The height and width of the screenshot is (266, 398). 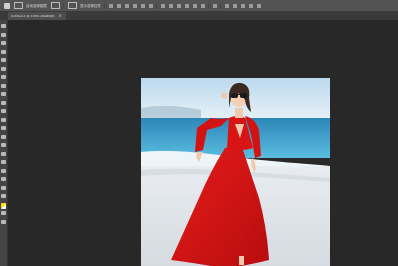 What do you see at coordinates (3, 60) in the screenshot?
I see `crop-tool-icon` at bounding box center [3, 60].